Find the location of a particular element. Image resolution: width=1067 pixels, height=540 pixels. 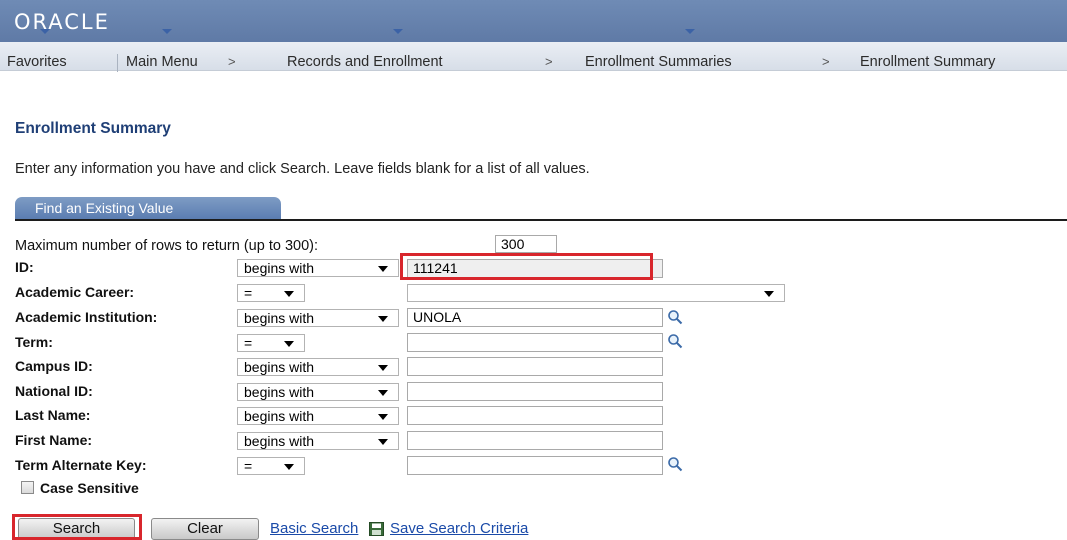

academic-institution-operator-value: begins with is located at coordinates (279, 318).